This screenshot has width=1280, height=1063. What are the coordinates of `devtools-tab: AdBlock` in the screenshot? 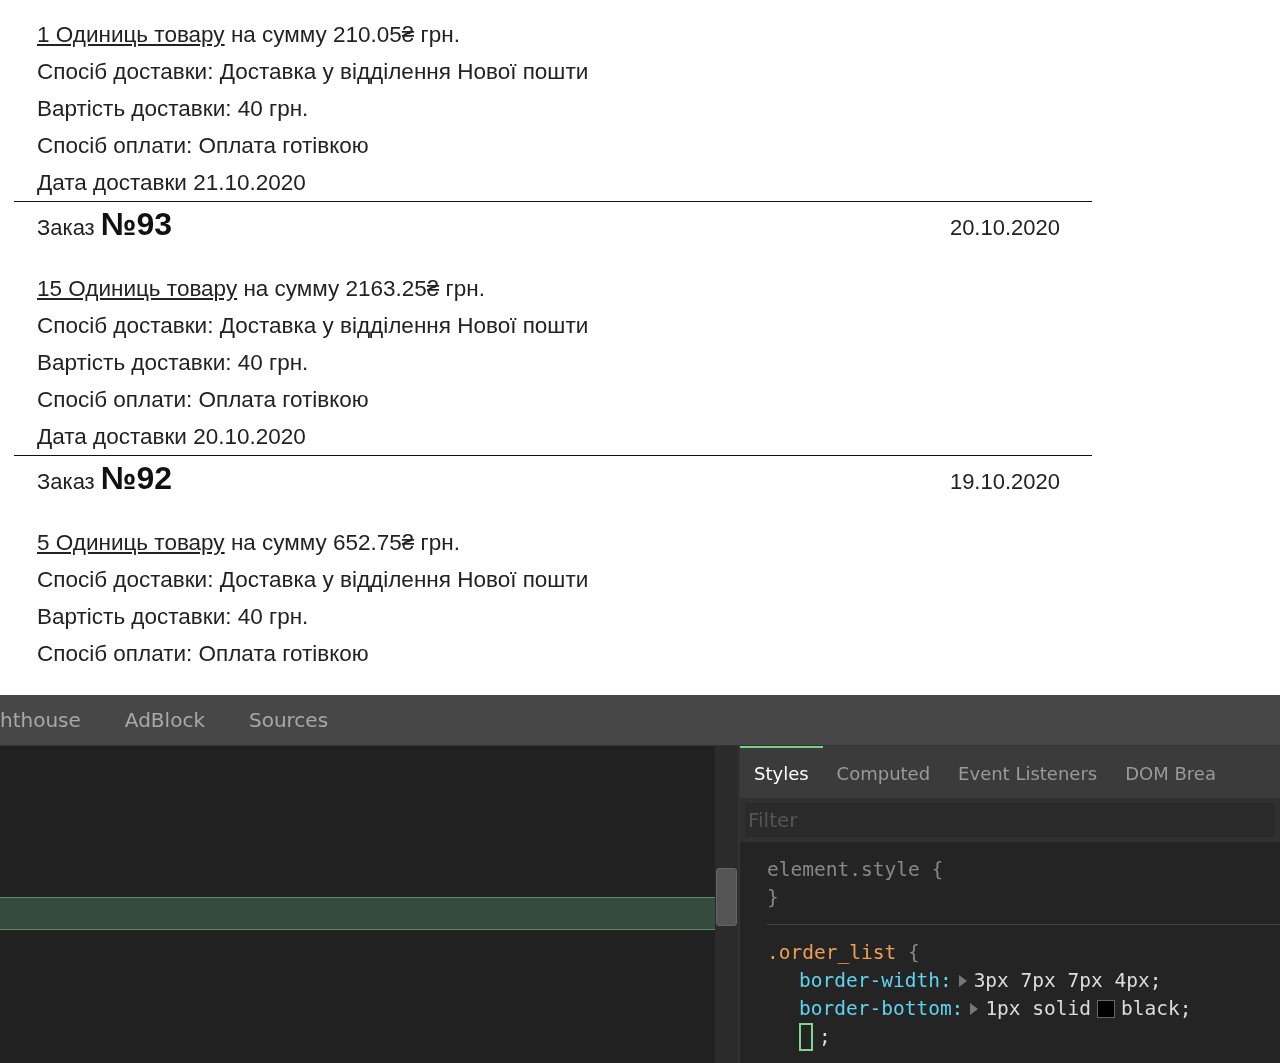 It's located at (164, 720).